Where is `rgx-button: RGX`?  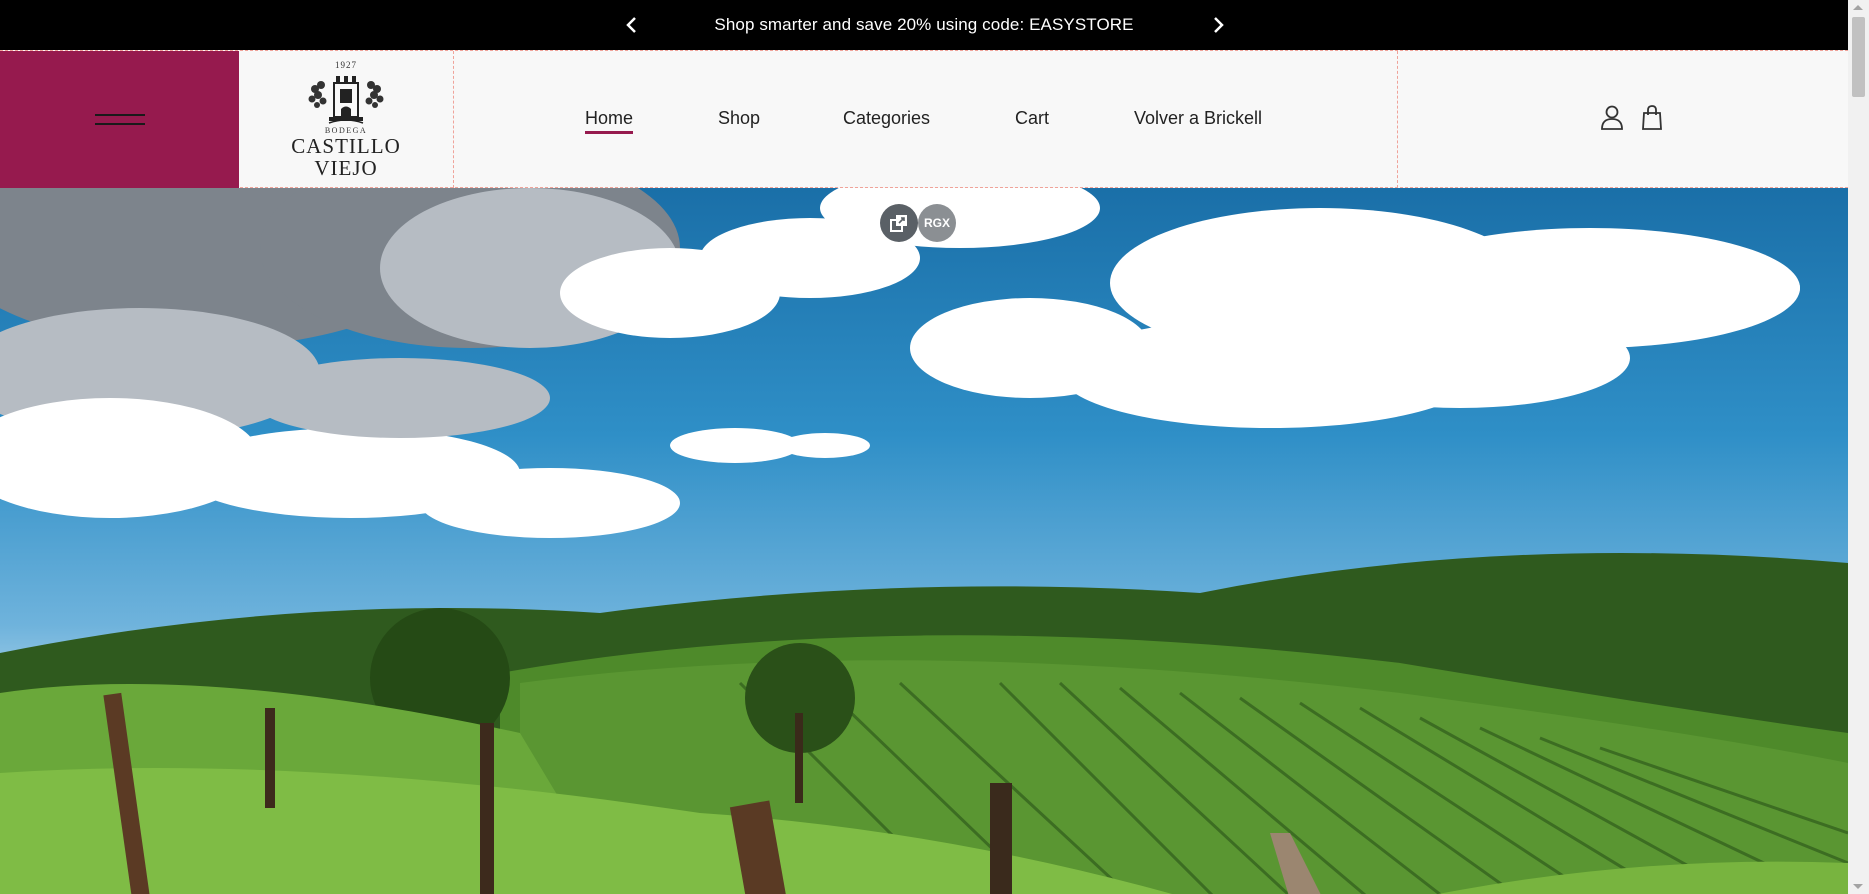
rgx-button: RGX is located at coordinates (937, 223).